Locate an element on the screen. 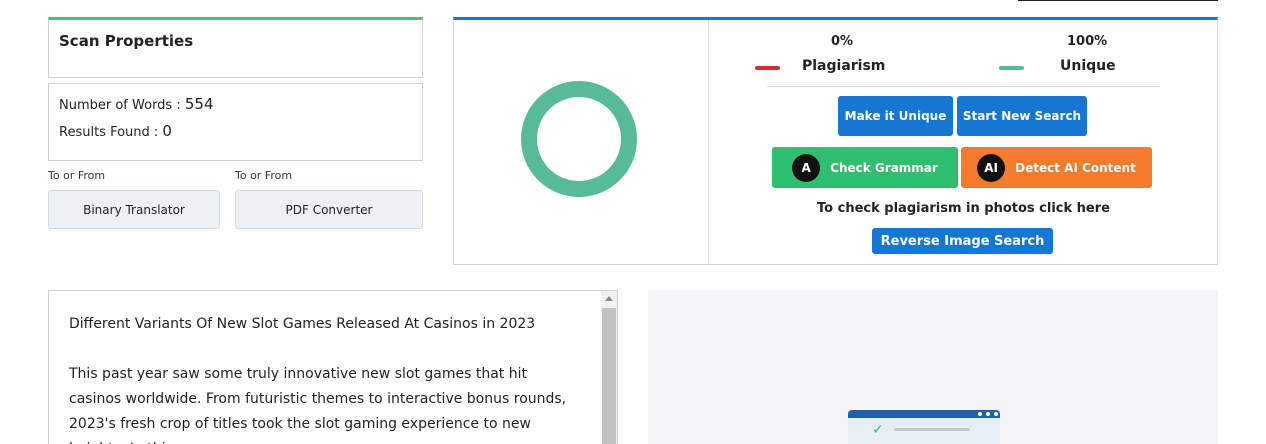 This screenshot has height=444, width=1266. scan-stats-panel: Number of Words : 554 Results Found : 0 is located at coordinates (235, 122).